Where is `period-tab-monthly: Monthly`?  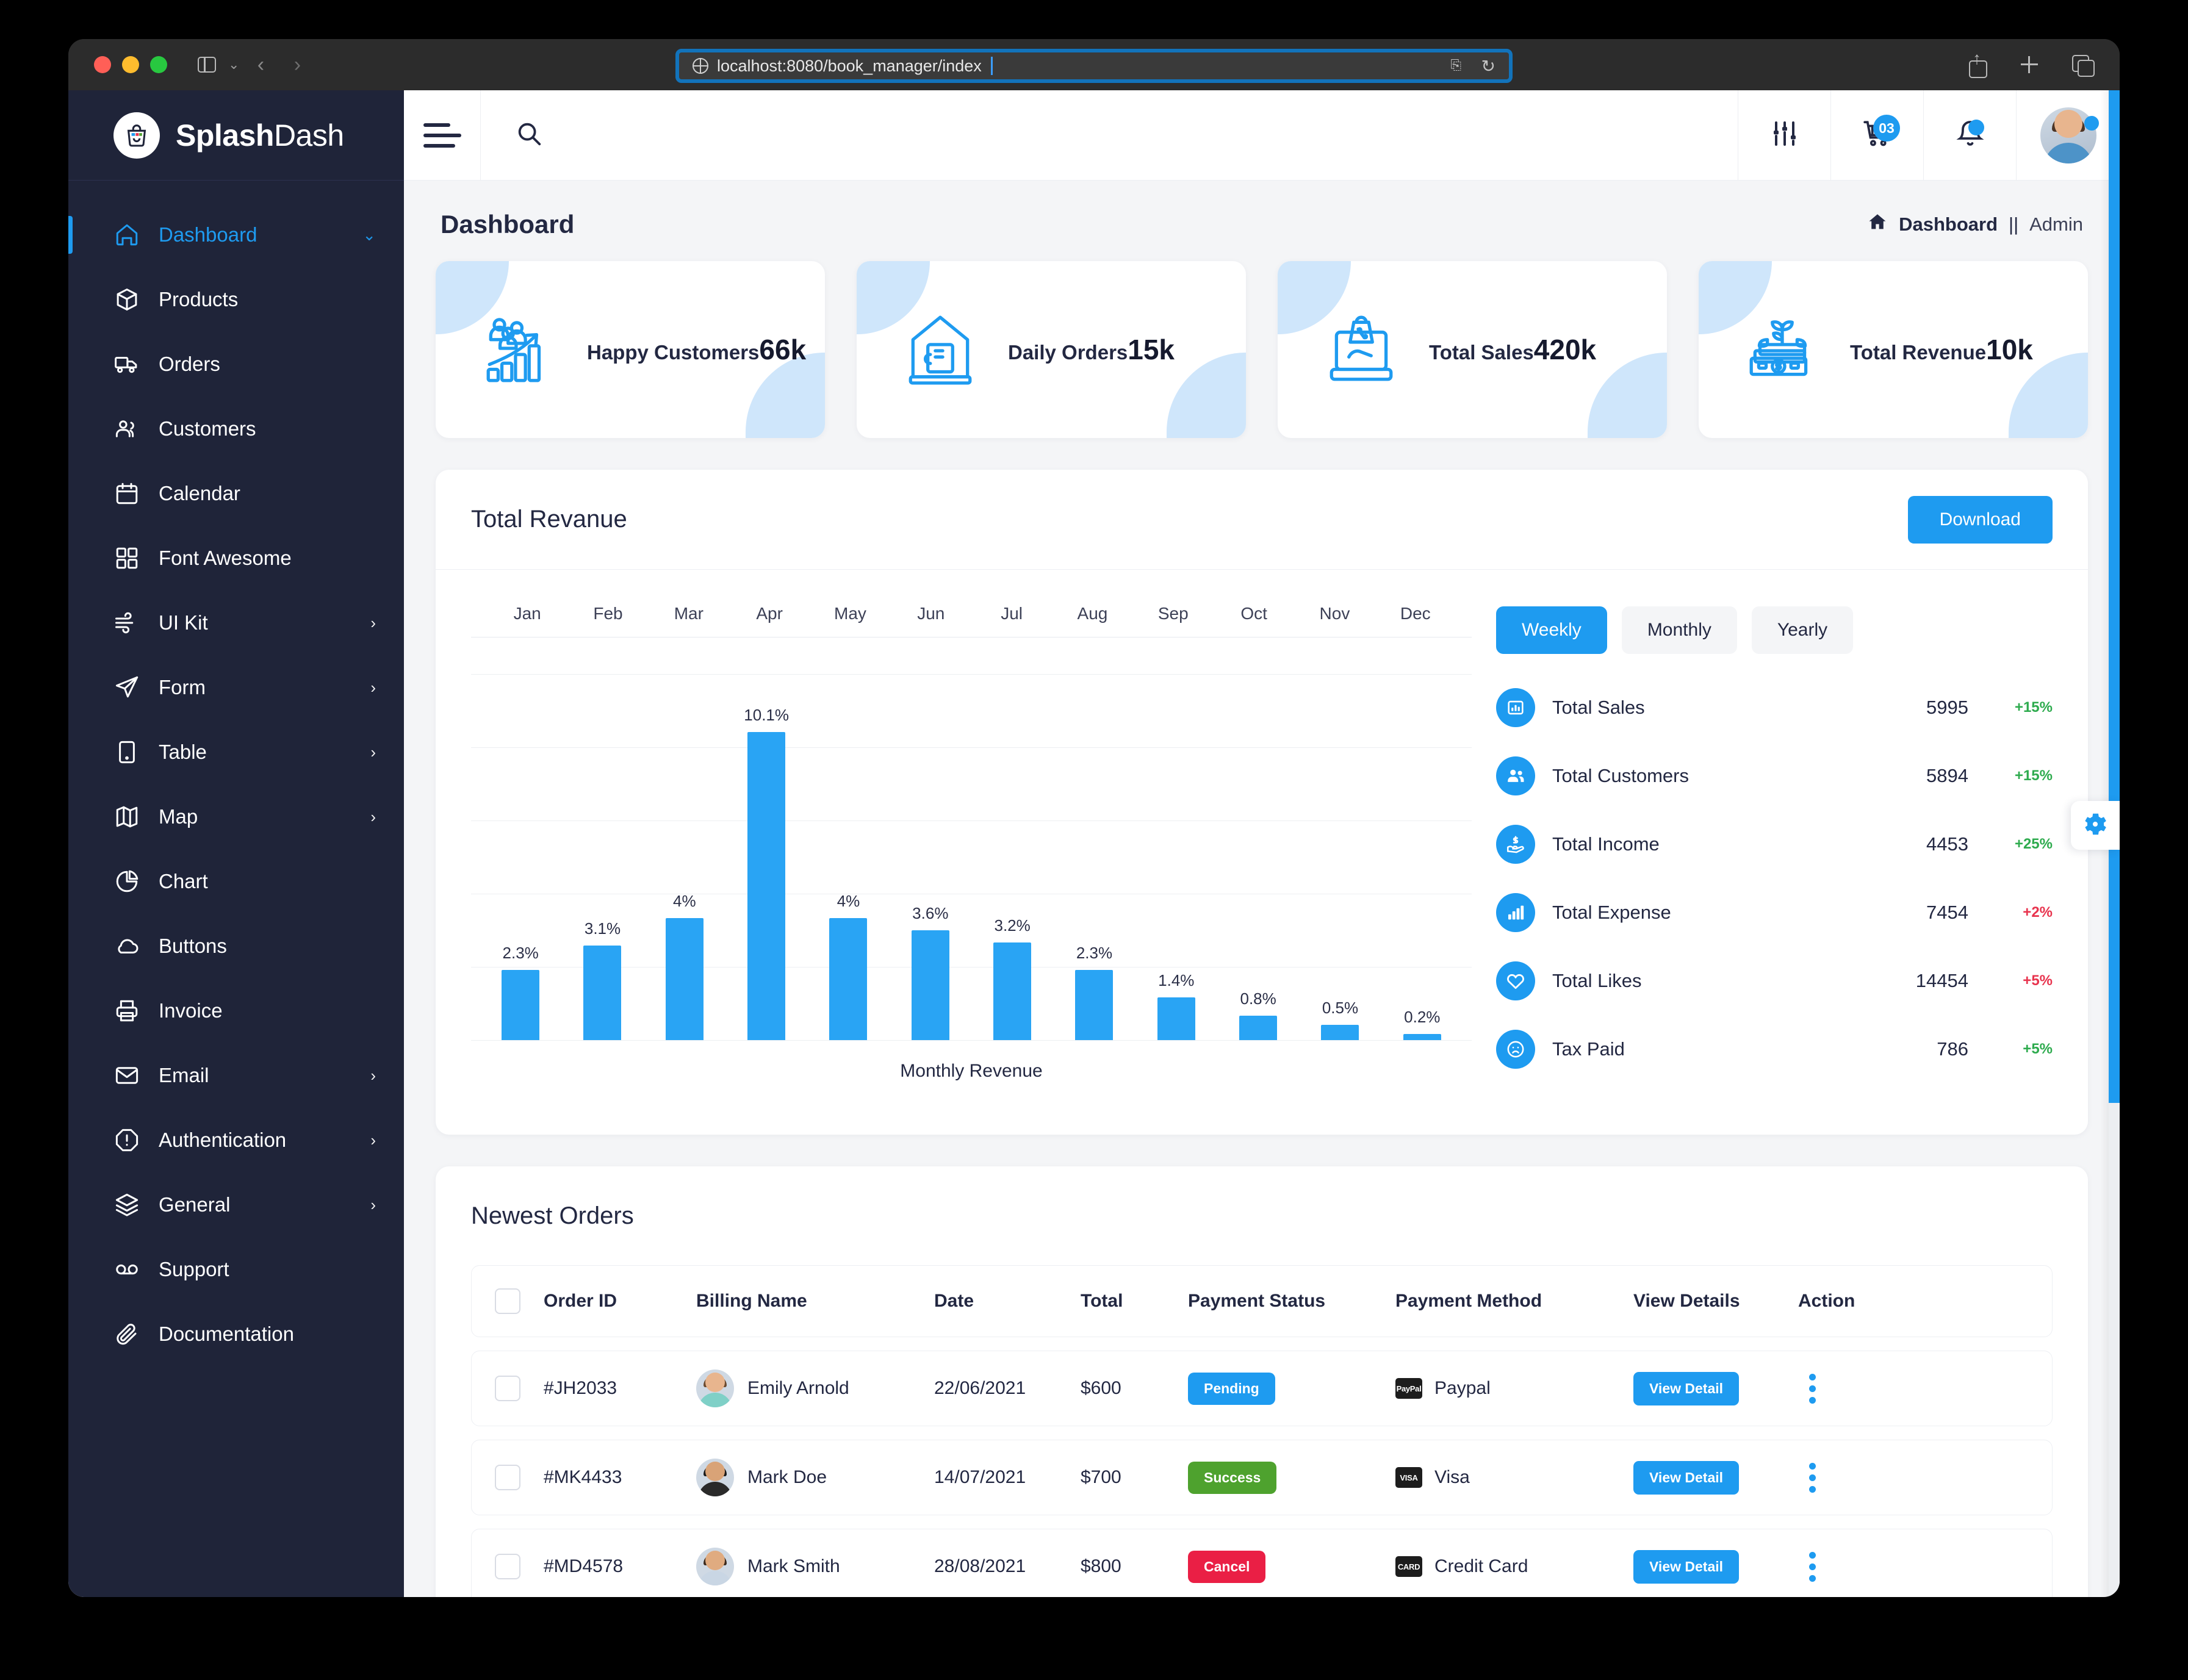 period-tab-monthly: Monthly is located at coordinates (1679, 630).